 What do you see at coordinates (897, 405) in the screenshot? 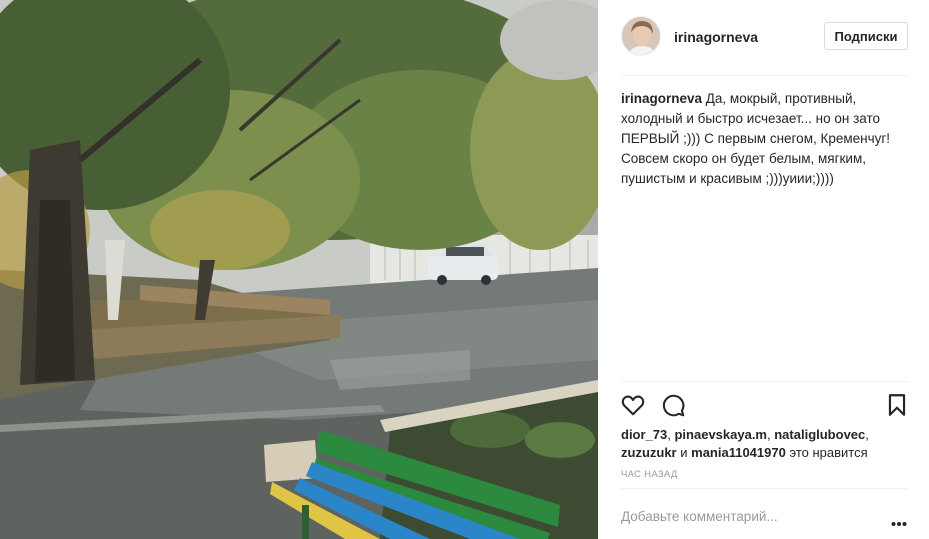
I see `bookmark-icon` at bounding box center [897, 405].